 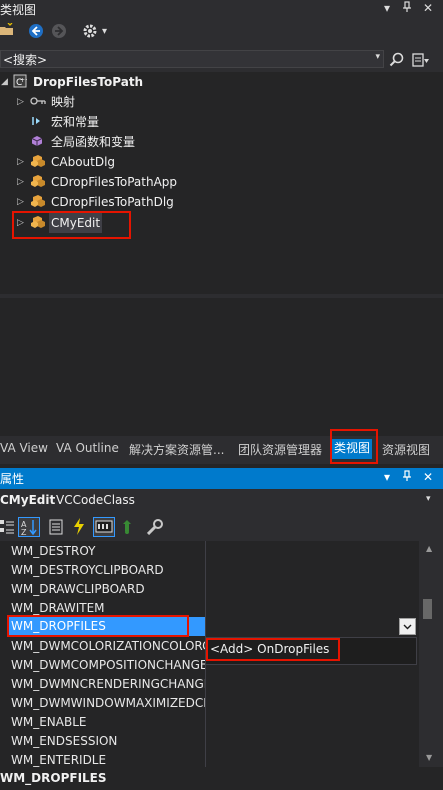 What do you see at coordinates (221, 478) in the screenshot?
I see `properties-titlebar: 属性 ▾ ✕` at bounding box center [221, 478].